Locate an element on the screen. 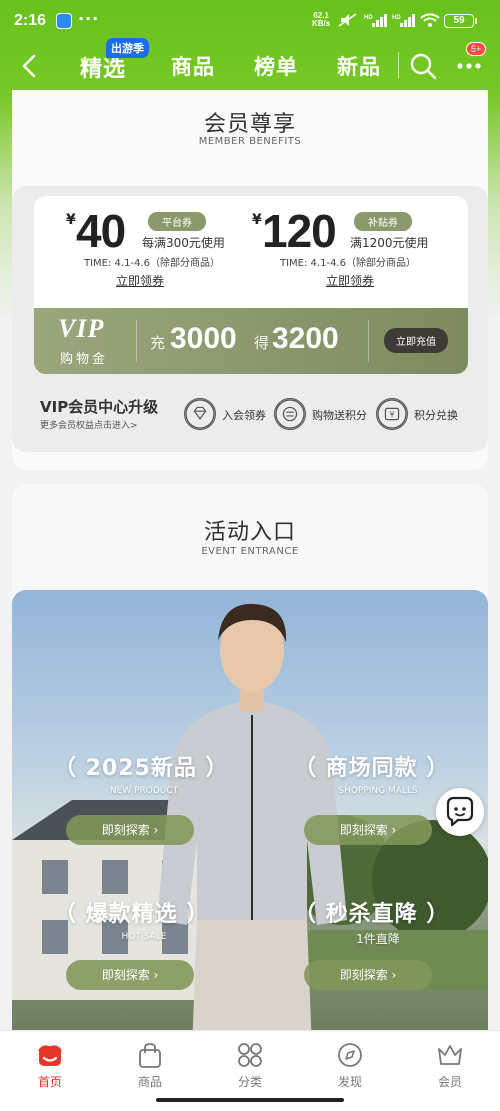  vip-upgrade-link: 更多会员权益点击进入> is located at coordinates (89, 424).